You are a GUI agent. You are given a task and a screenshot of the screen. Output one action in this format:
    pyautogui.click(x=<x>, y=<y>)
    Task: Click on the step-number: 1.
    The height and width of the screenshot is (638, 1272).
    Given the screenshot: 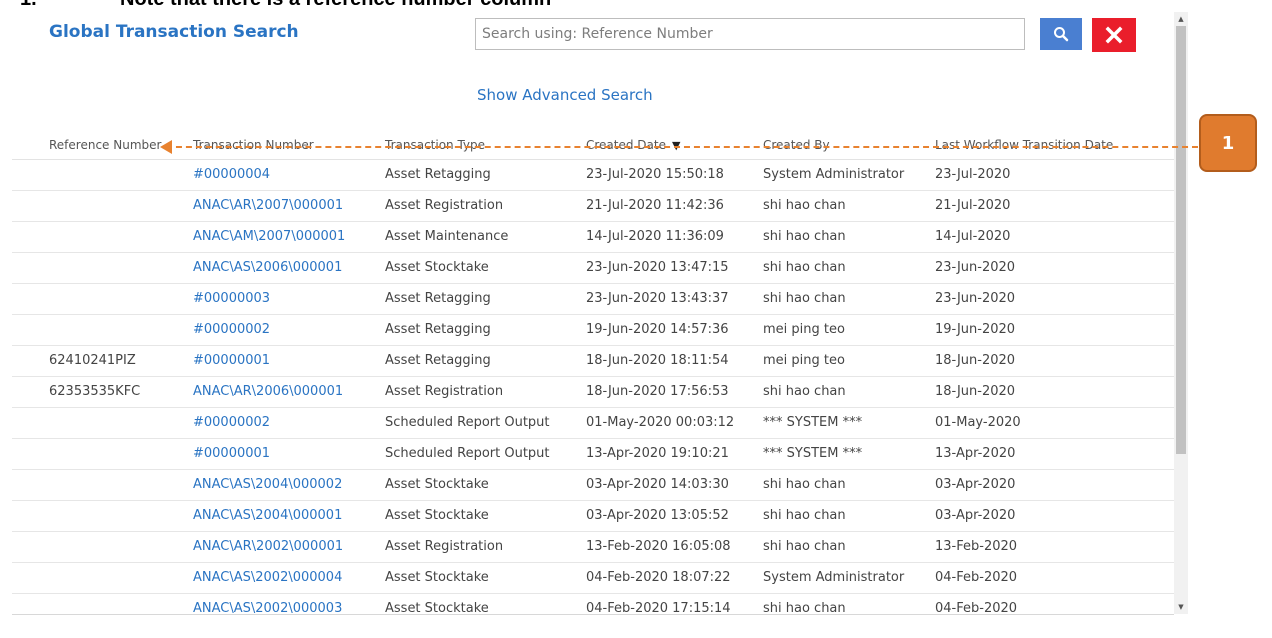 What is the action you would take?
    pyautogui.click(x=28, y=5)
    